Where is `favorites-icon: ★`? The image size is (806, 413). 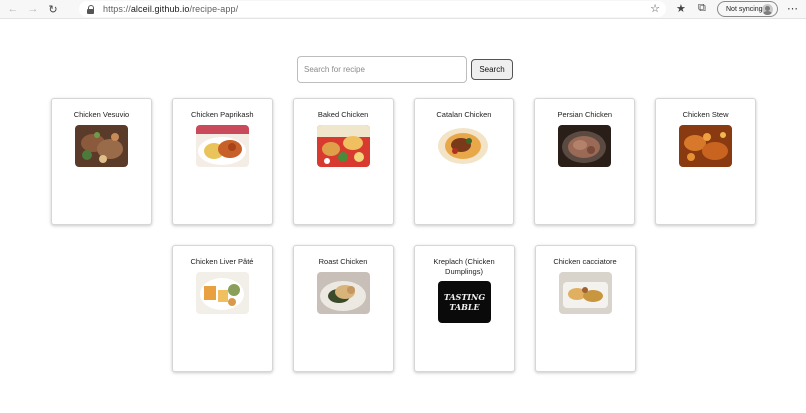 favorites-icon: ★ is located at coordinates (681, 8).